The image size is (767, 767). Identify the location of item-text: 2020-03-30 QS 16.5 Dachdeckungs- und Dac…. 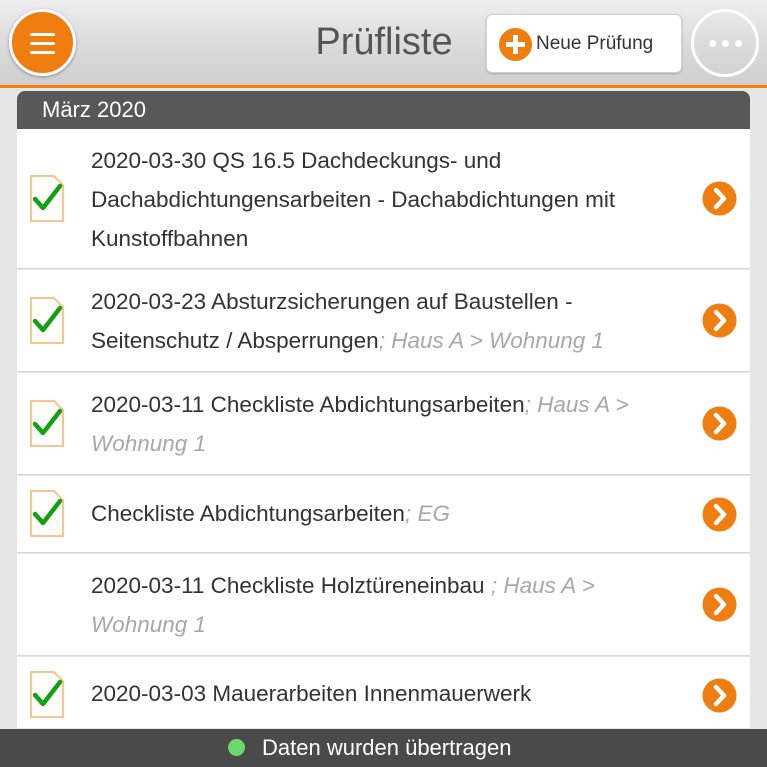
(391, 199).